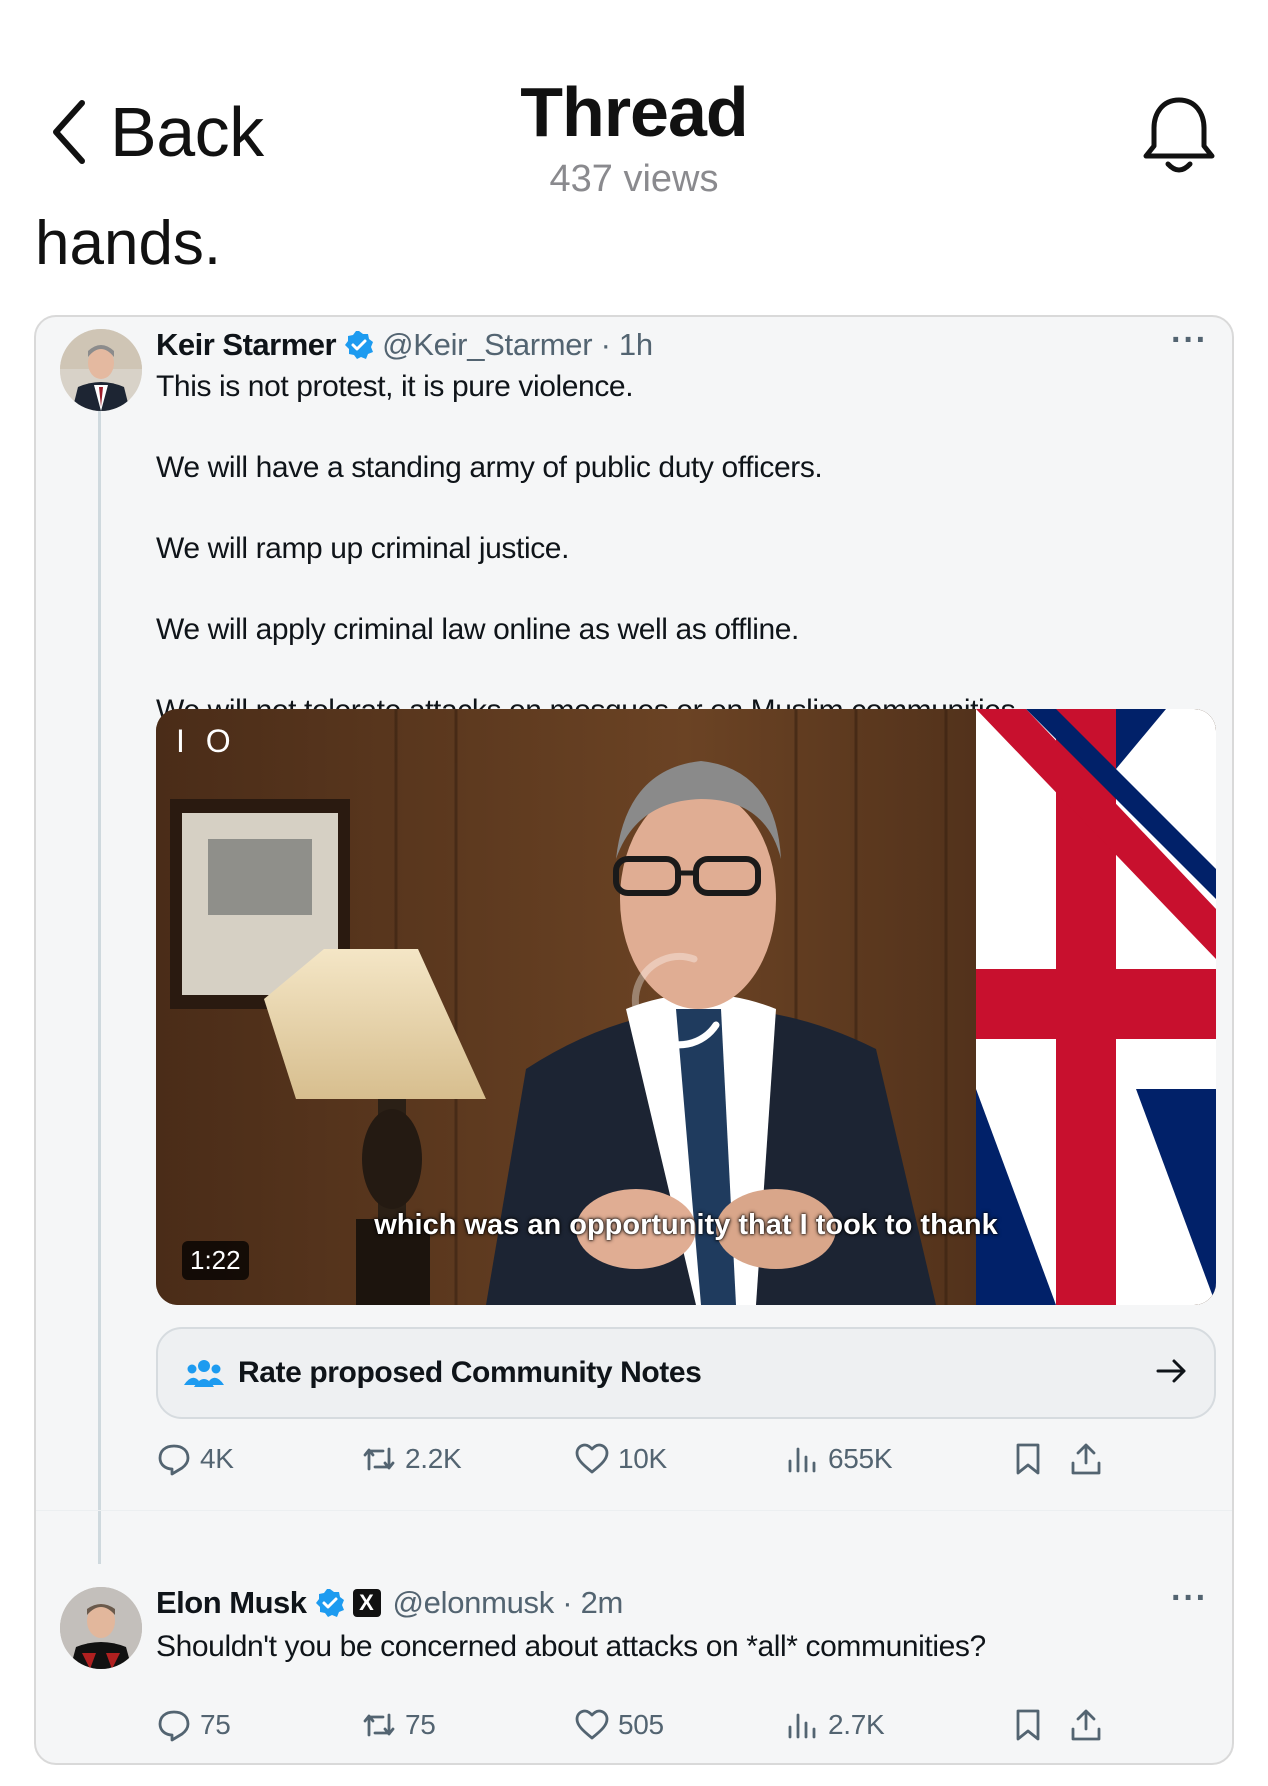 The height and width of the screenshot is (1786, 1268). Describe the element at coordinates (642, 1458) in the screenshot. I see `like-count: 10K` at that location.